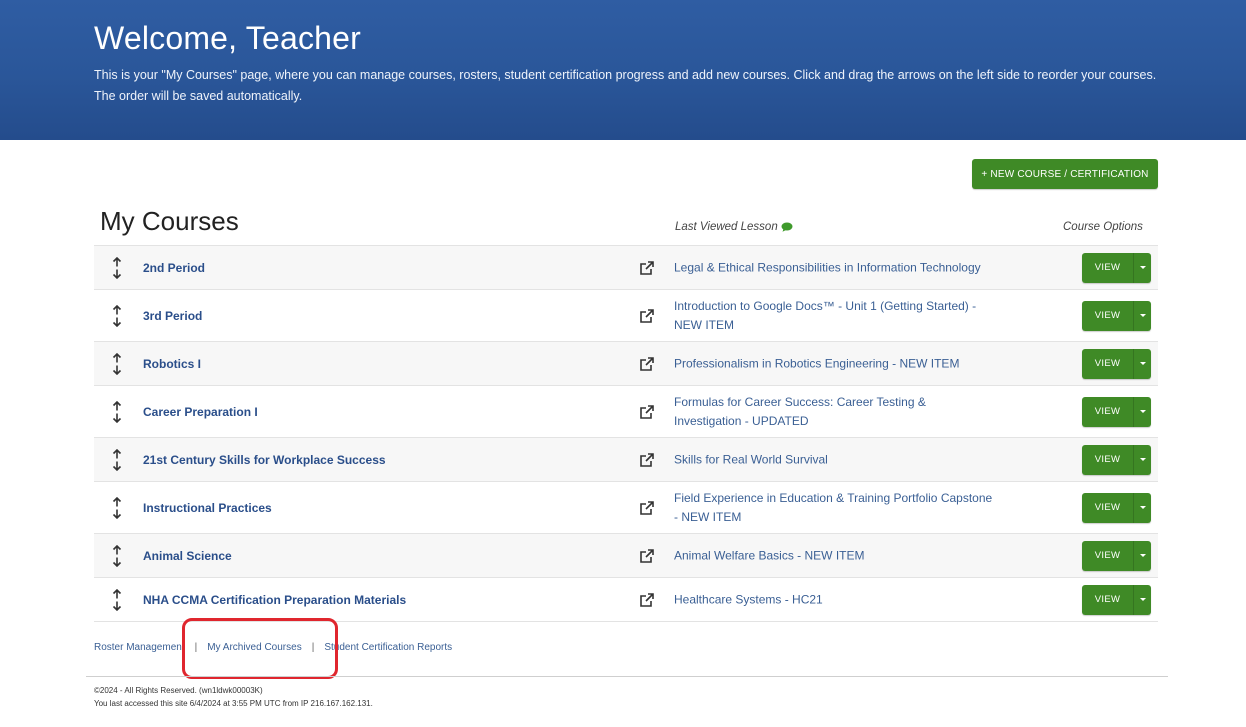 Image resolution: width=1246 pixels, height=727 pixels. I want to click on course-name-link: Animal Science, so click(187, 556).